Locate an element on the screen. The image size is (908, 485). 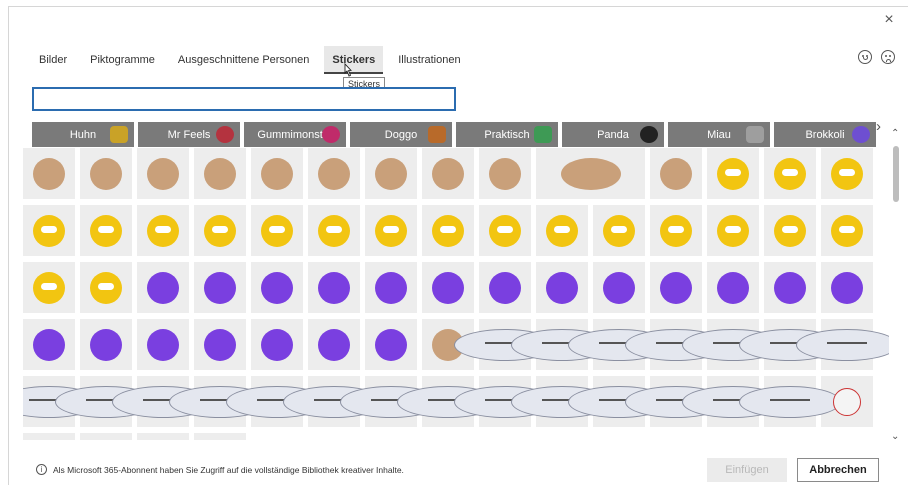
tab-stickers: Stickers is located at coordinates (354, 60).